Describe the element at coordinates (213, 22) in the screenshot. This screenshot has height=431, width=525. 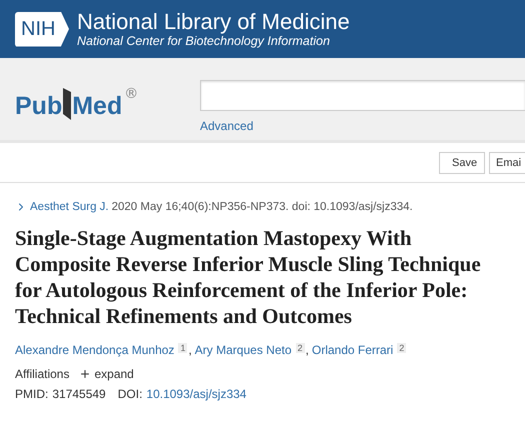
I see `site-title: National Library of Medicine` at that location.